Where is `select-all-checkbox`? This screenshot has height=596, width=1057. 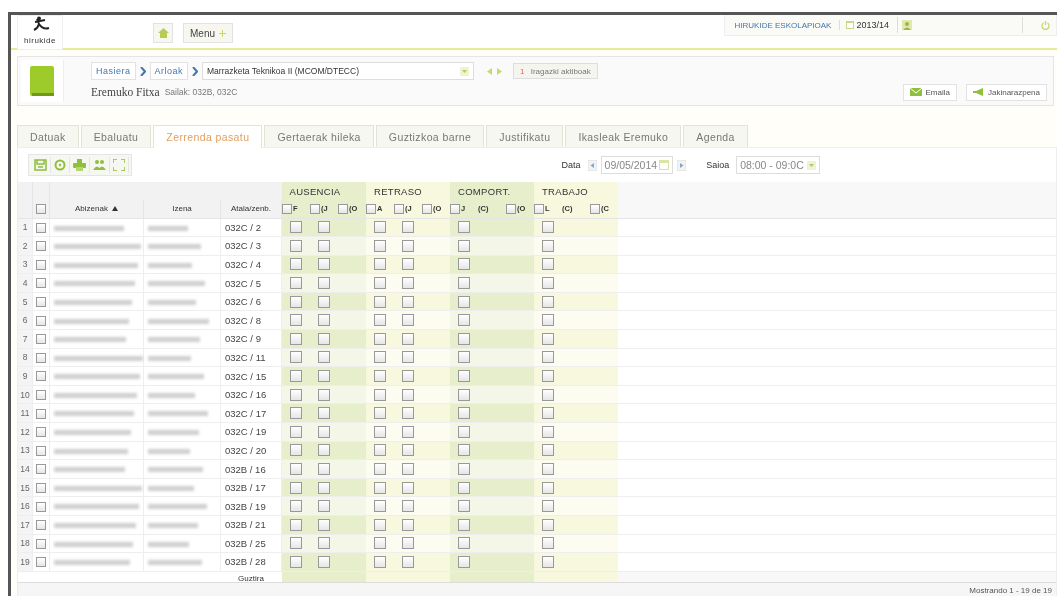
select-all-checkbox is located at coordinates (41, 209).